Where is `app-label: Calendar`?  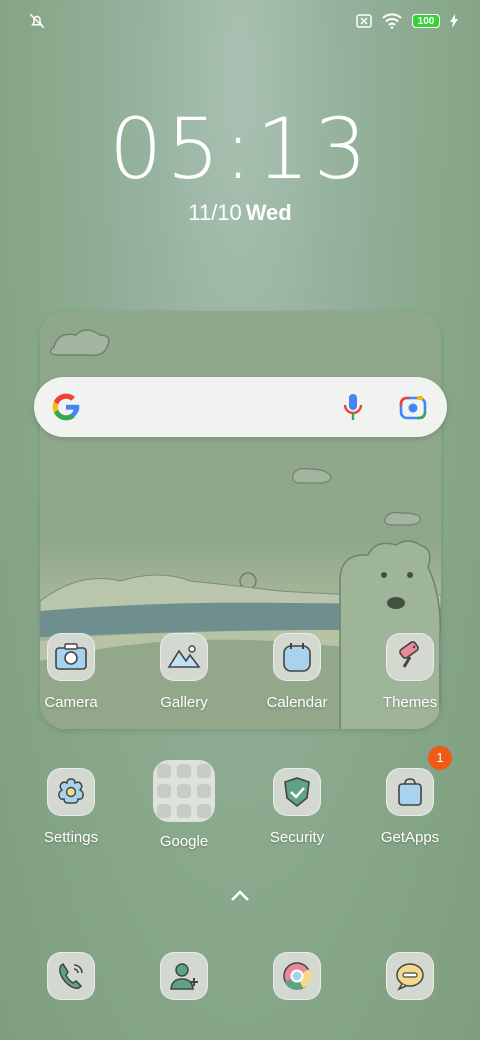 app-label: Calendar is located at coordinates (297, 702).